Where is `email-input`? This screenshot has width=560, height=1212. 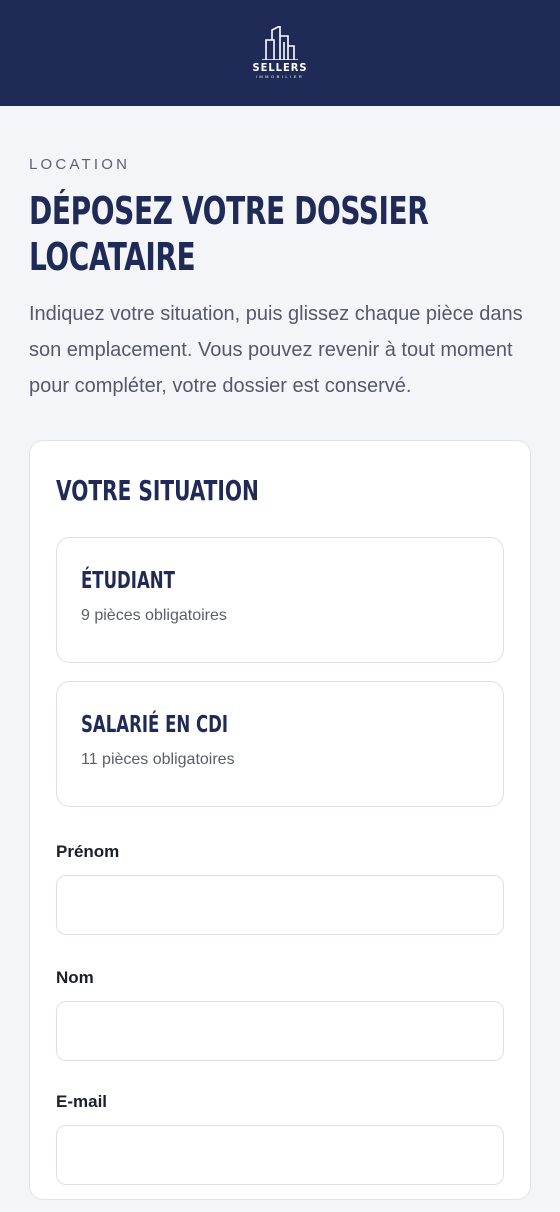 email-input is located at coordinates (280, 1155).